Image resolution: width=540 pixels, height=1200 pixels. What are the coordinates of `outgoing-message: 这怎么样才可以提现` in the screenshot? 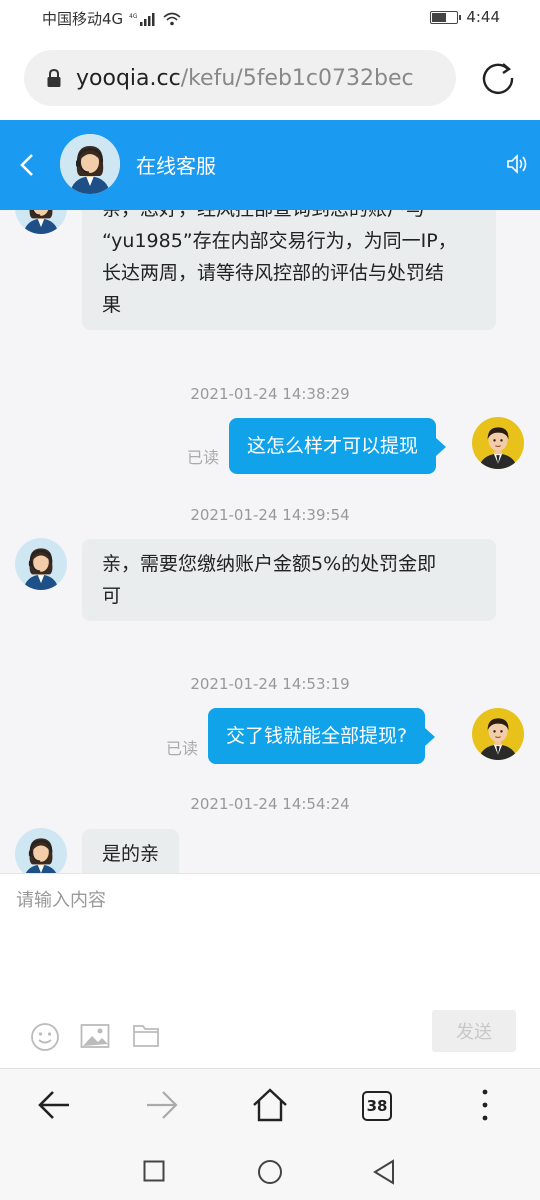 It's located at (338, 446).